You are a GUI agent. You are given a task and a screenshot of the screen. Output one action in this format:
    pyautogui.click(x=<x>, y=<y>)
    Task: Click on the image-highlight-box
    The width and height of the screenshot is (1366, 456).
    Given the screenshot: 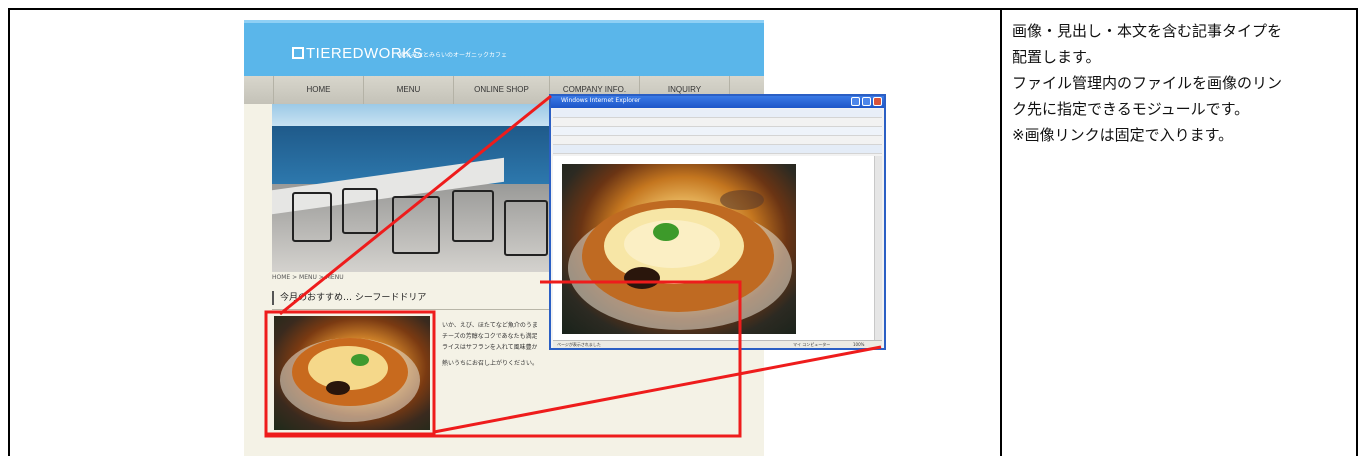 What is the action you would take?
    pyautogui.click(x=350, y=373)
    